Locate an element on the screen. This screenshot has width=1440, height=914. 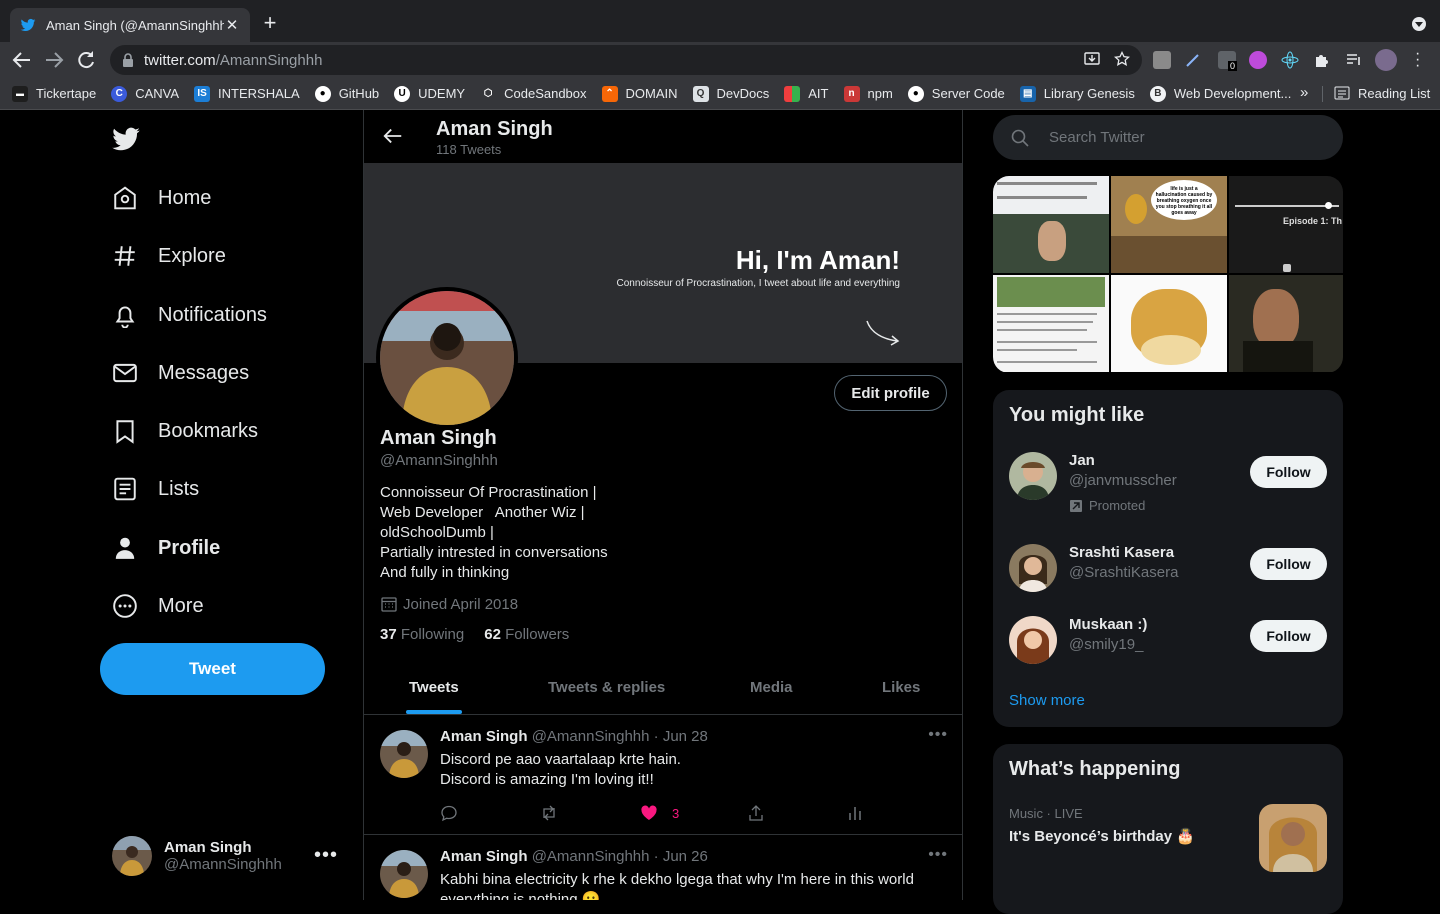
tweet-count: 118 Tweets is located at coordinates (469, 149).